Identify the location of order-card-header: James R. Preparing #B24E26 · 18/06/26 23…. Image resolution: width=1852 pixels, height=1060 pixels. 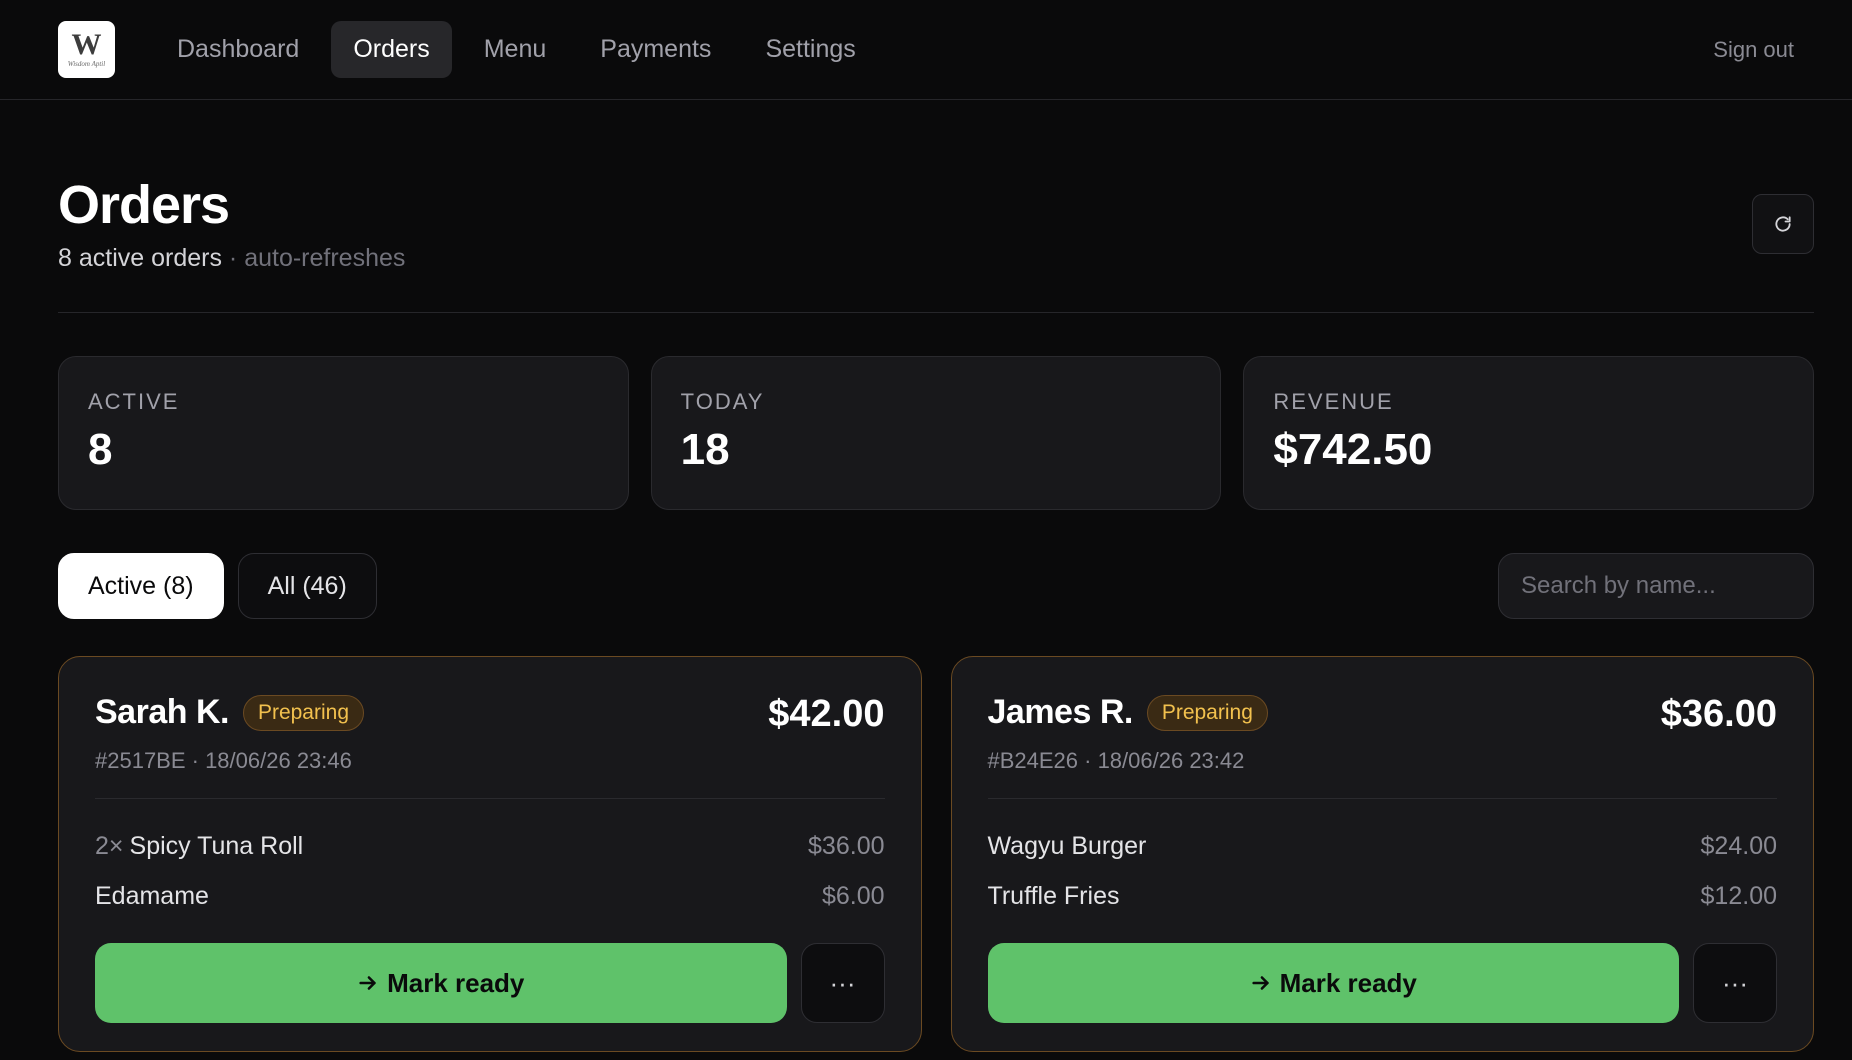
(1383, 733).